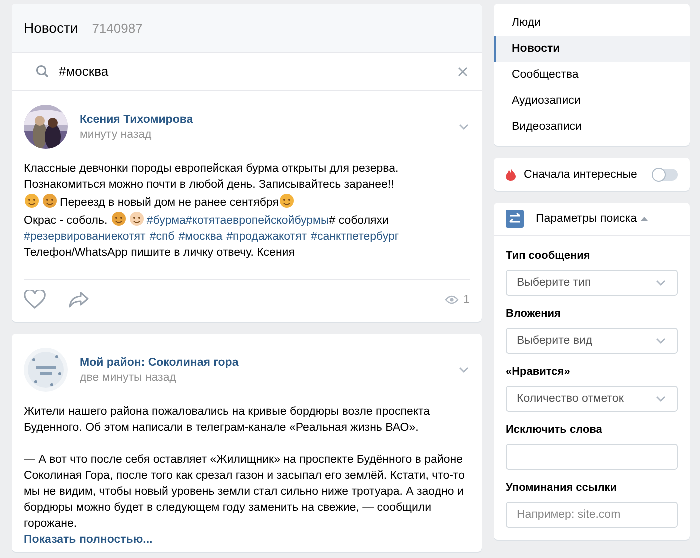 The image size is (700, 558). What do you see at coordinates (592, 127) in the screenshot?
I see `menu-item: Видеозаписи` at bounding box center [592, 127].